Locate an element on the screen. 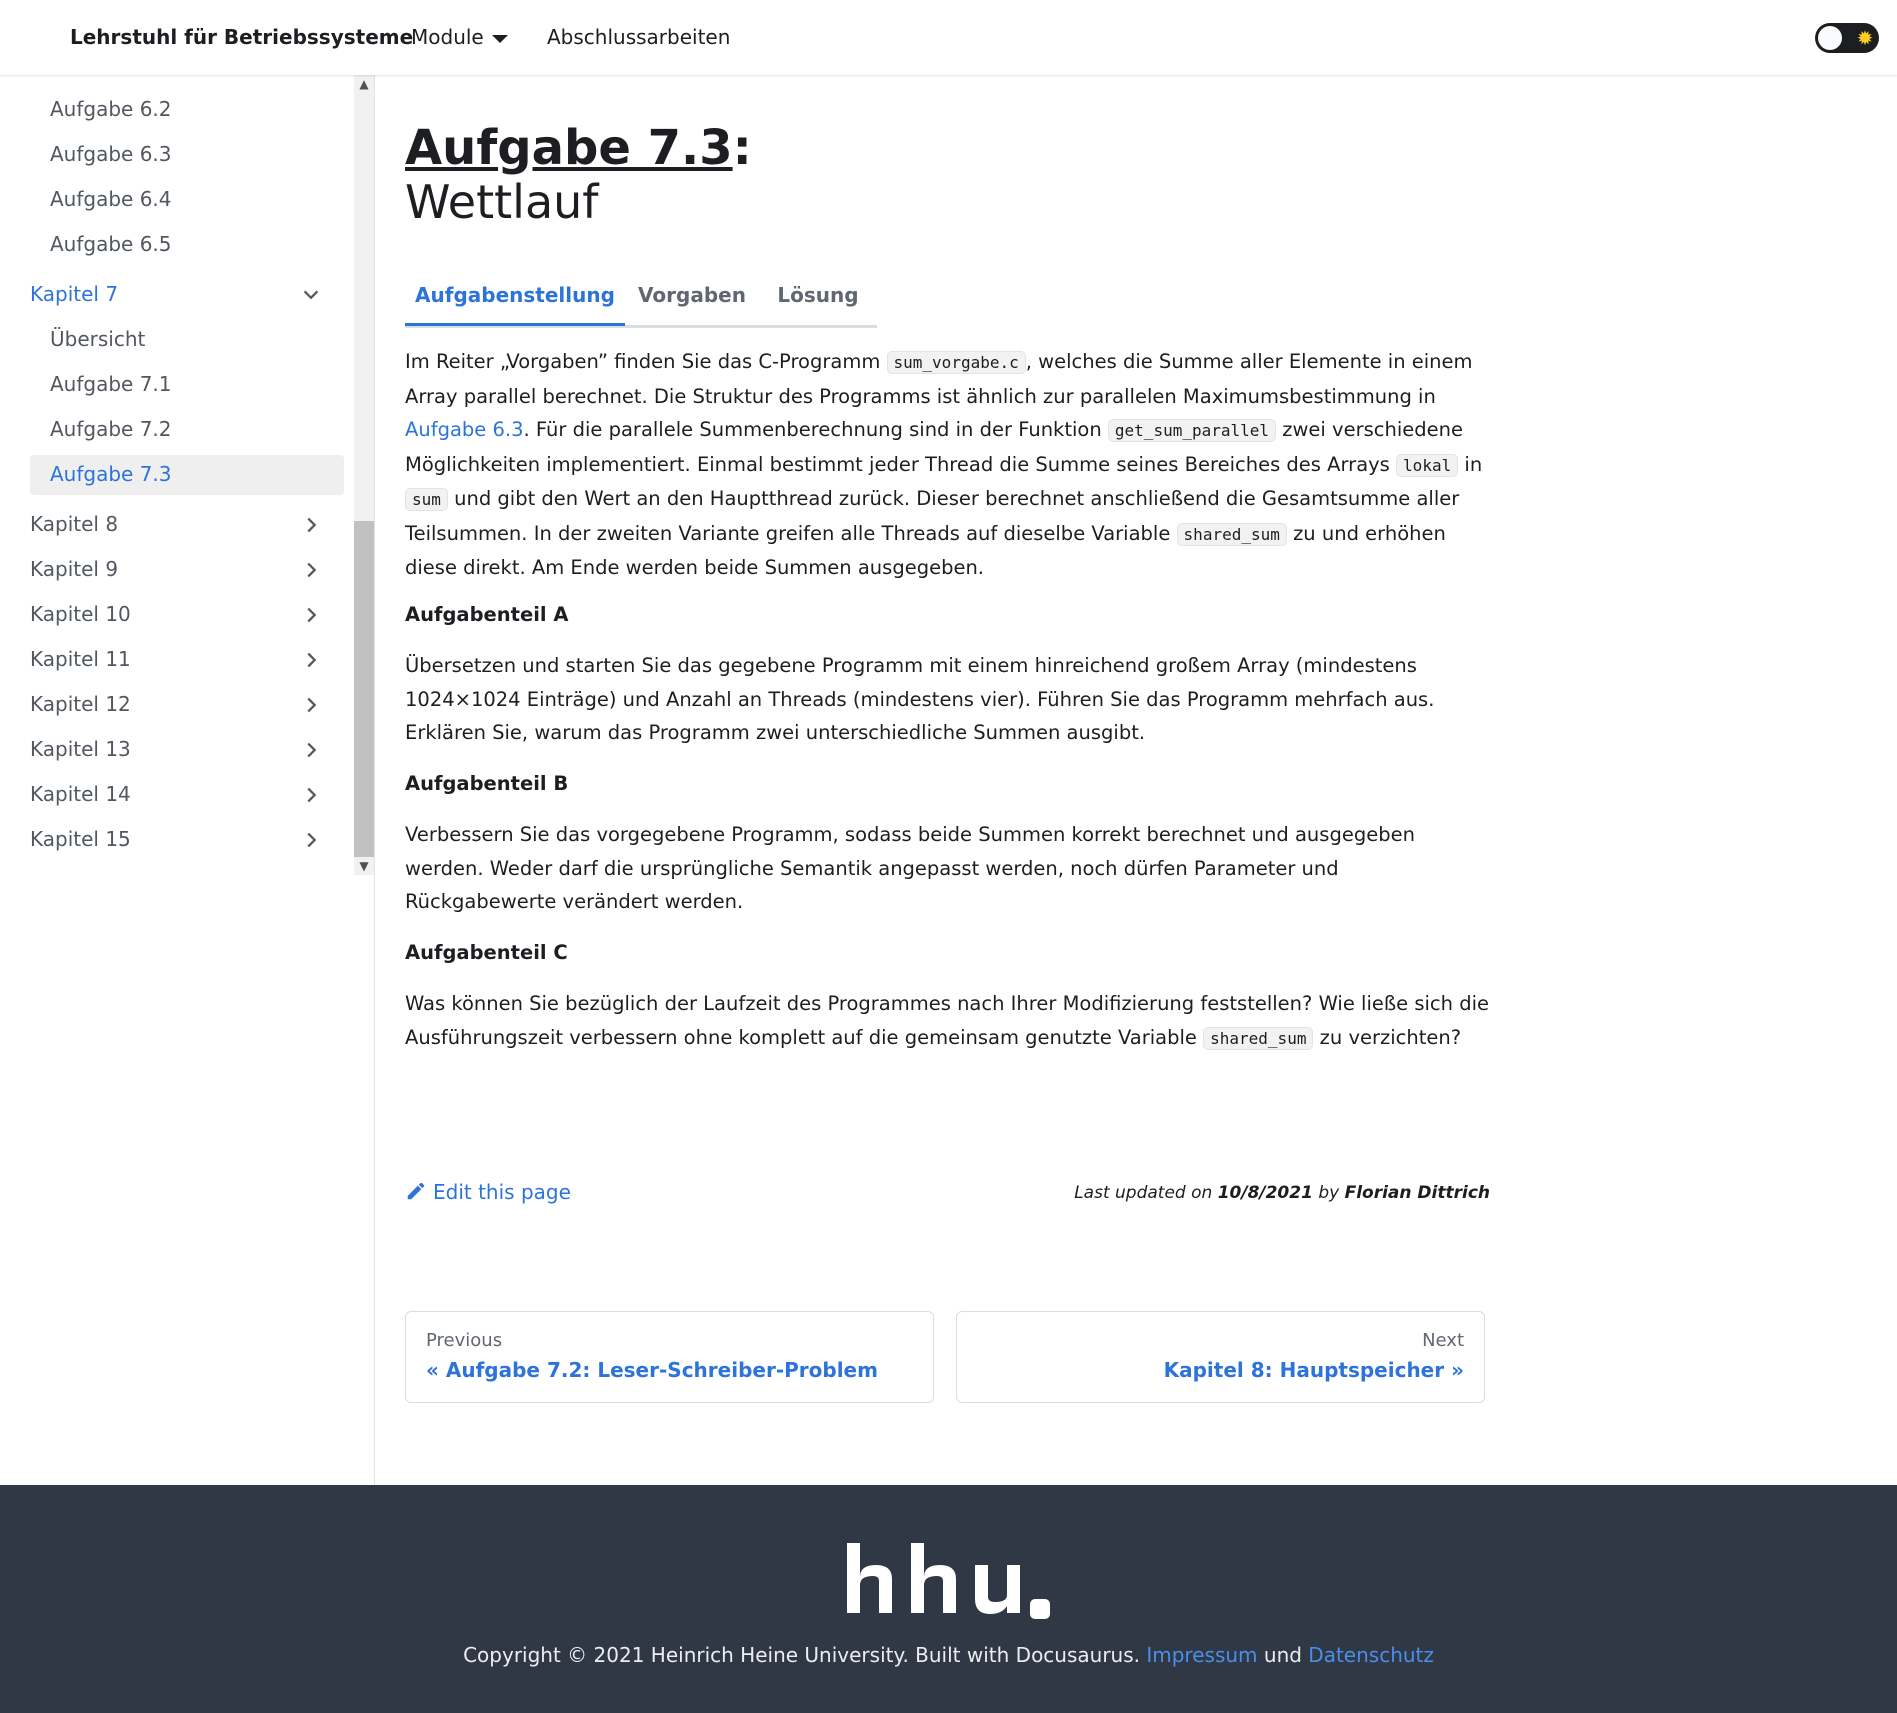  part-c-text: zu verzichten? is located at coordinates (1387, 1037).